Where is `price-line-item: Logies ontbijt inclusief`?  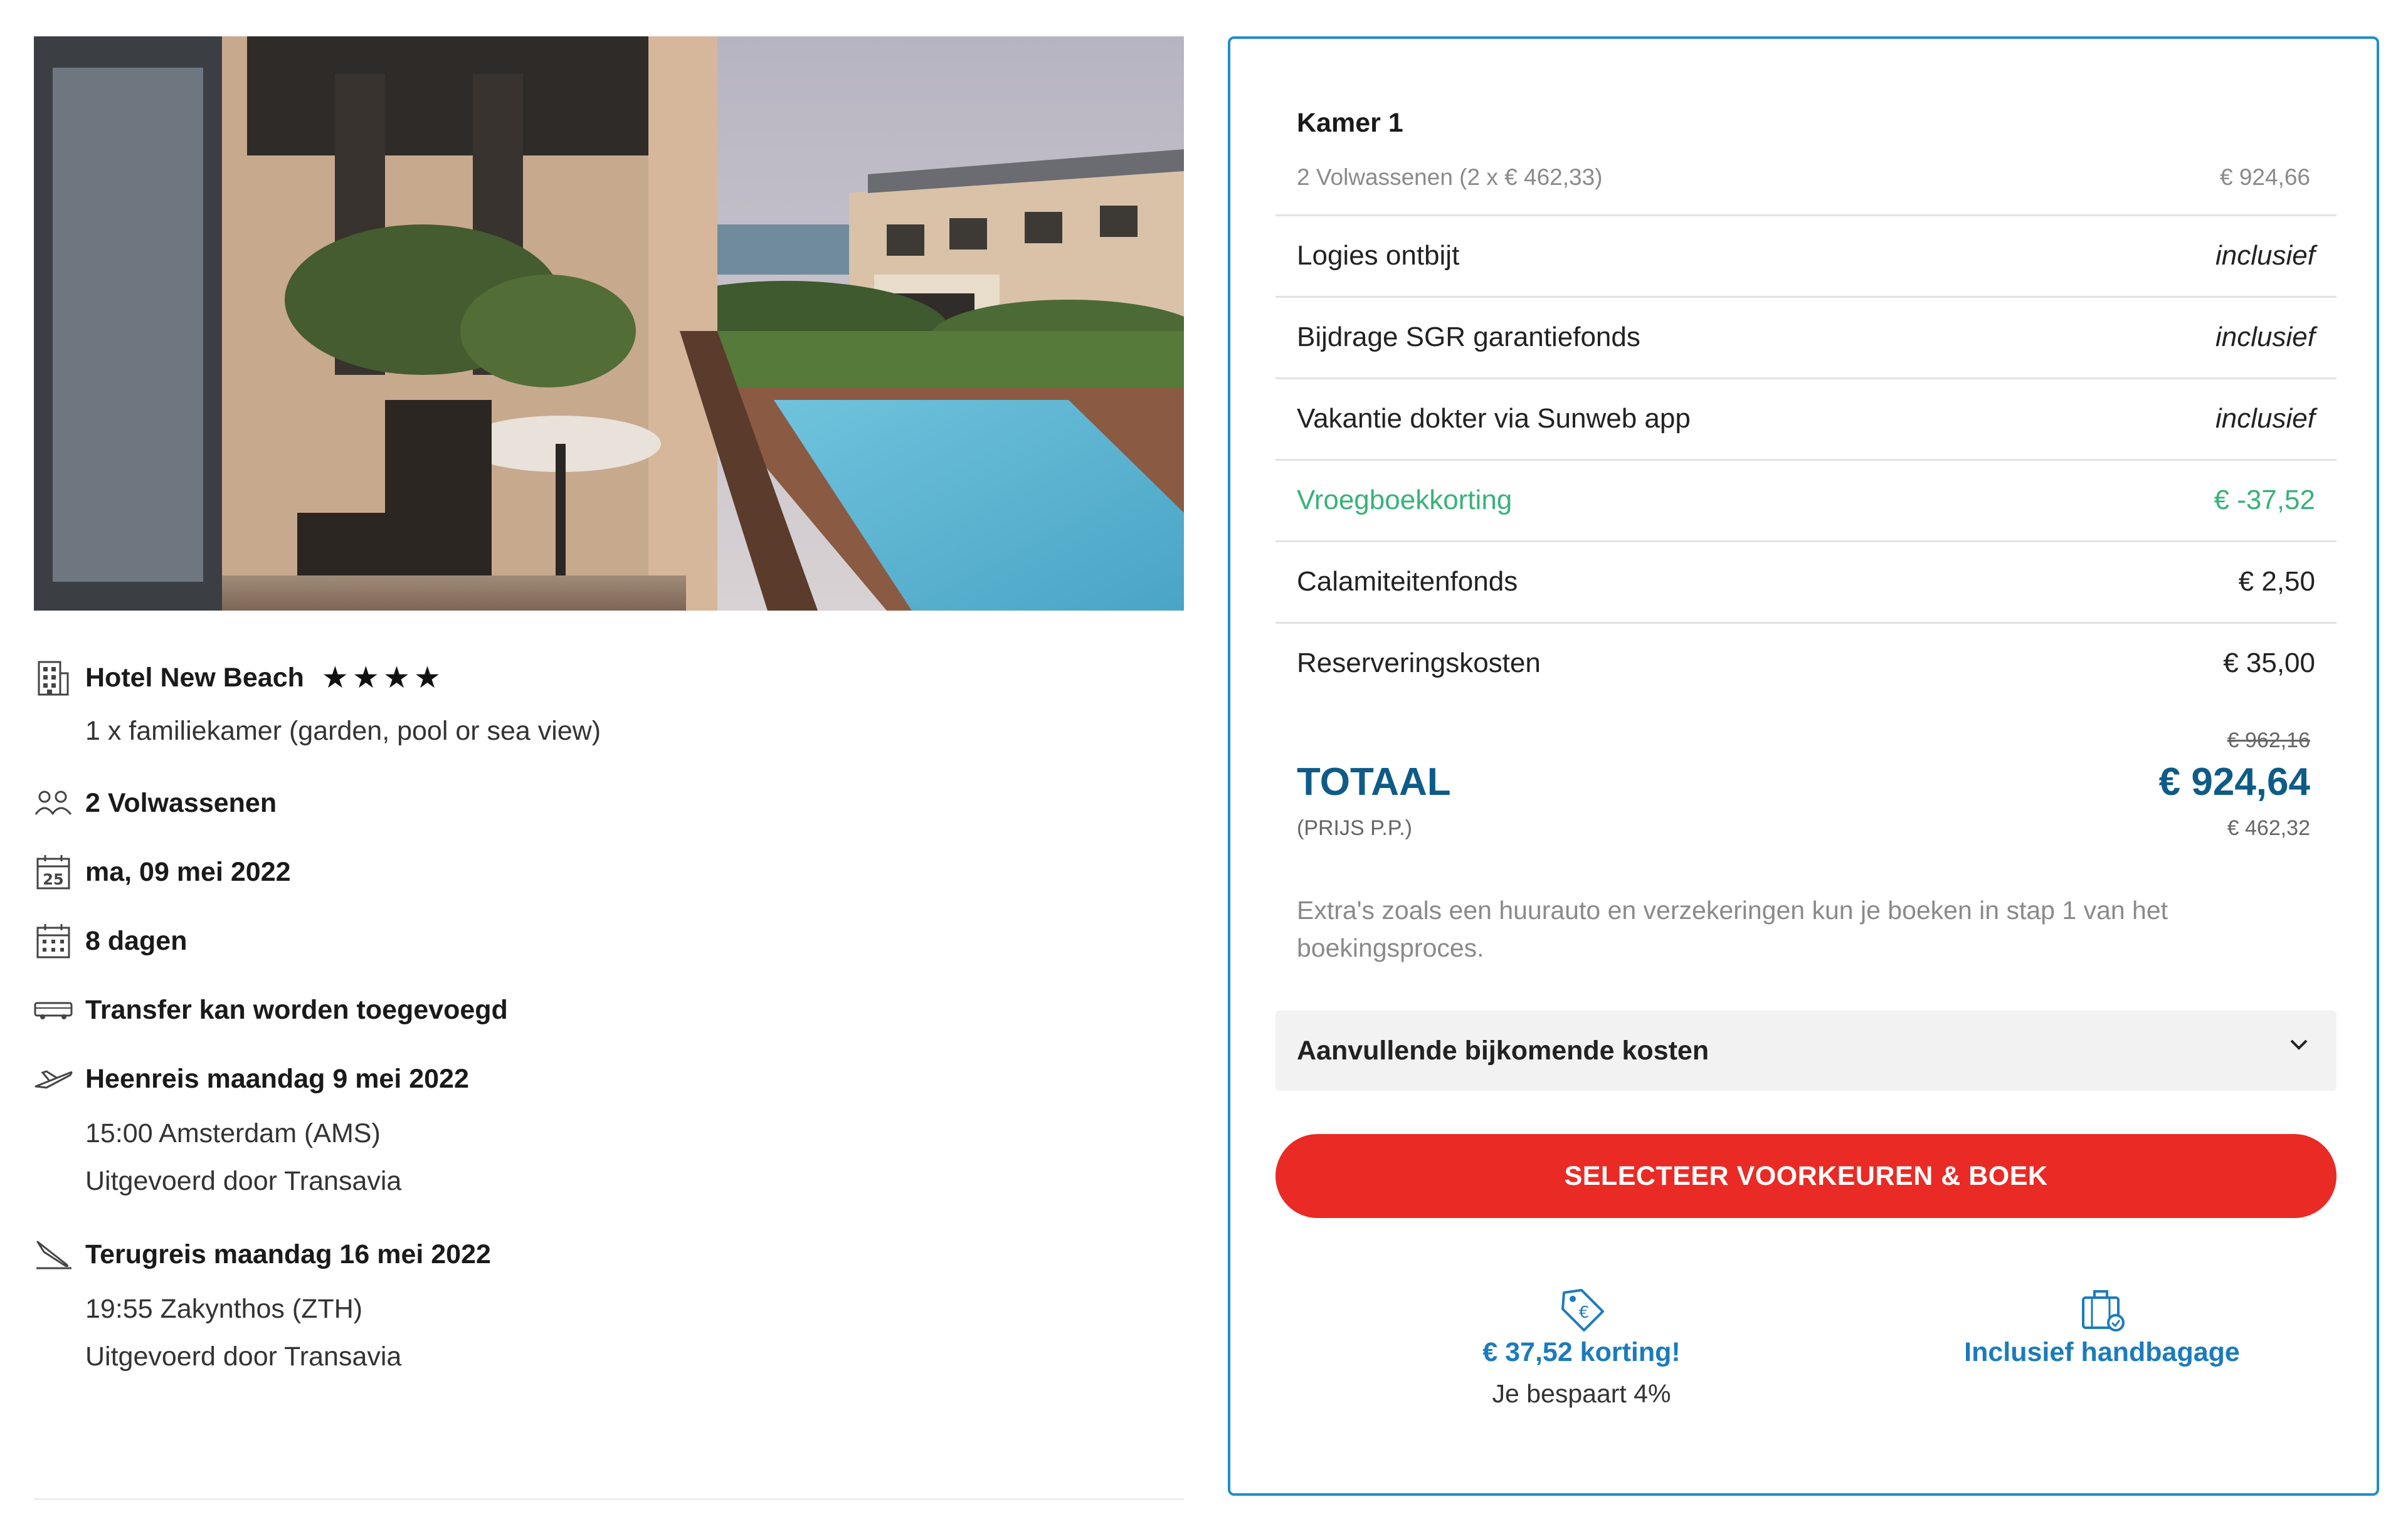 price-line-item: Logies ontbijt inclusief is located at coordinates (1806, 255).